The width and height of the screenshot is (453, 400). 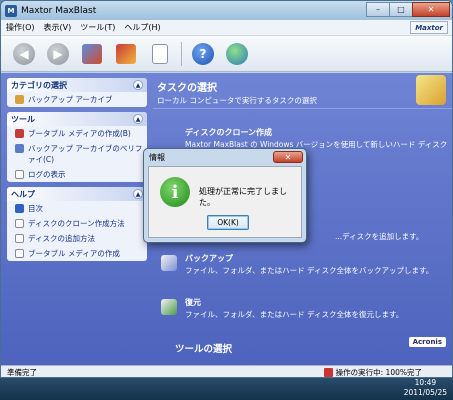 I want to click on help-toolbar-button: ?, so click(x=203, y=54).